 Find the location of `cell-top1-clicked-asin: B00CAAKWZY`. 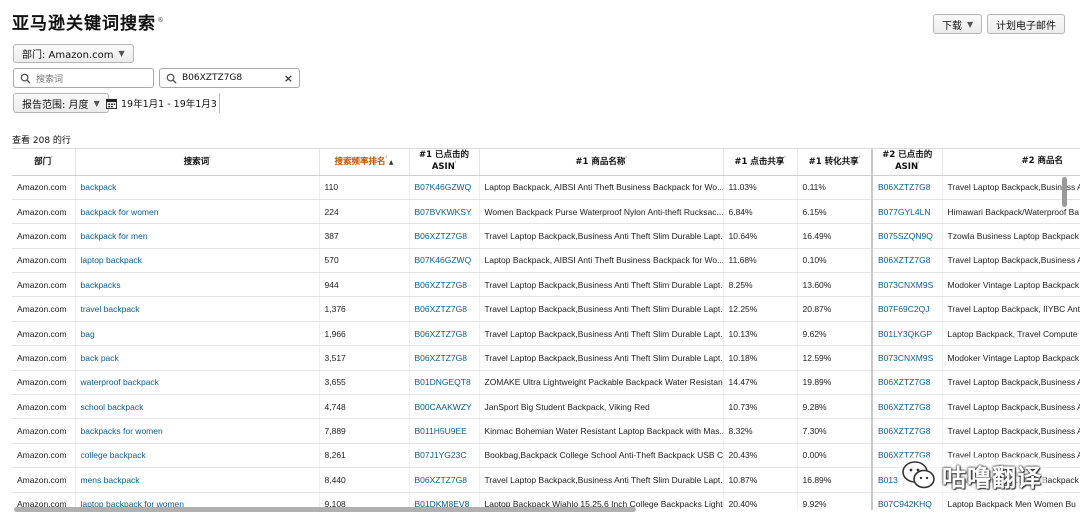

cell-top1-clicked-asin: B00CAAKWZY is located at coordinates (443, 407).